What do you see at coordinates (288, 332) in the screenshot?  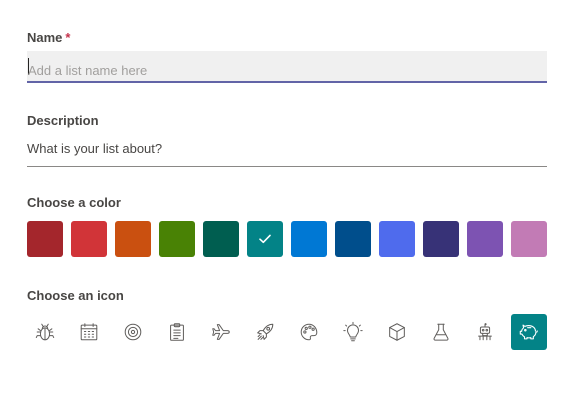 I see `icon-picker-list` at bounding box center [288, 332].